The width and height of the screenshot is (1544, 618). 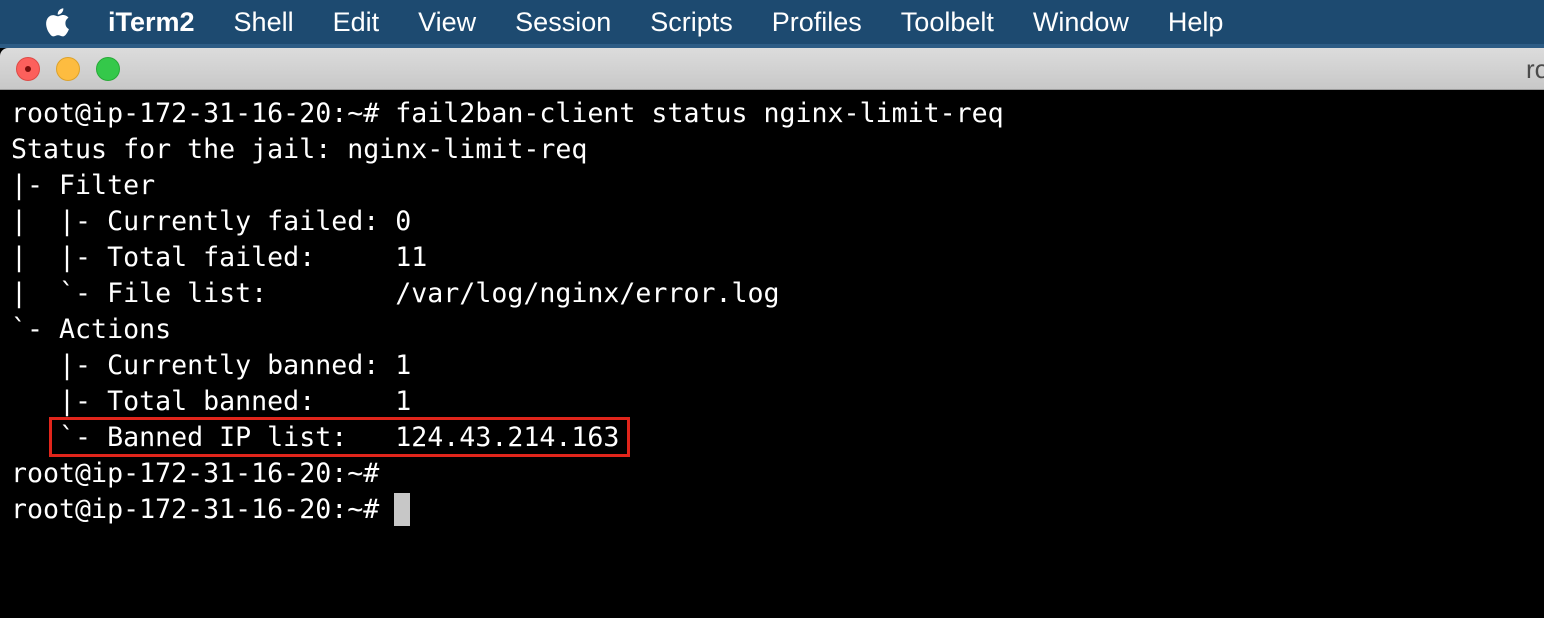 What do you see at coordinates (195, 473) in the screenshot?
I see `terminal-line: root@ip-172-31-16-20:~#` at bounding box center [195, 473].